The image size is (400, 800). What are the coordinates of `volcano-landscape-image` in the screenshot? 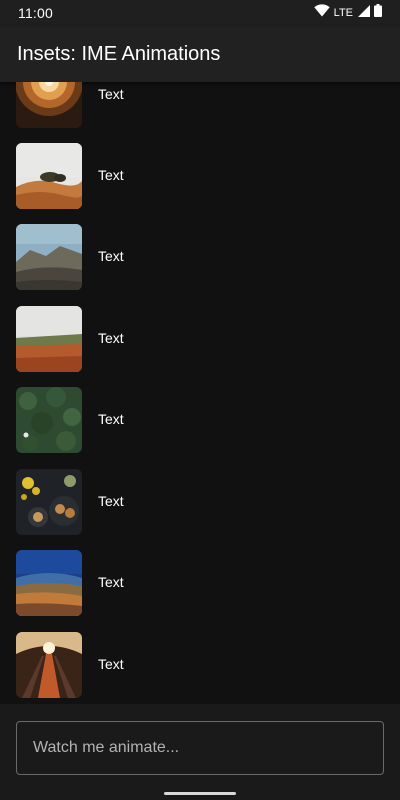 It's located at (49, 257).